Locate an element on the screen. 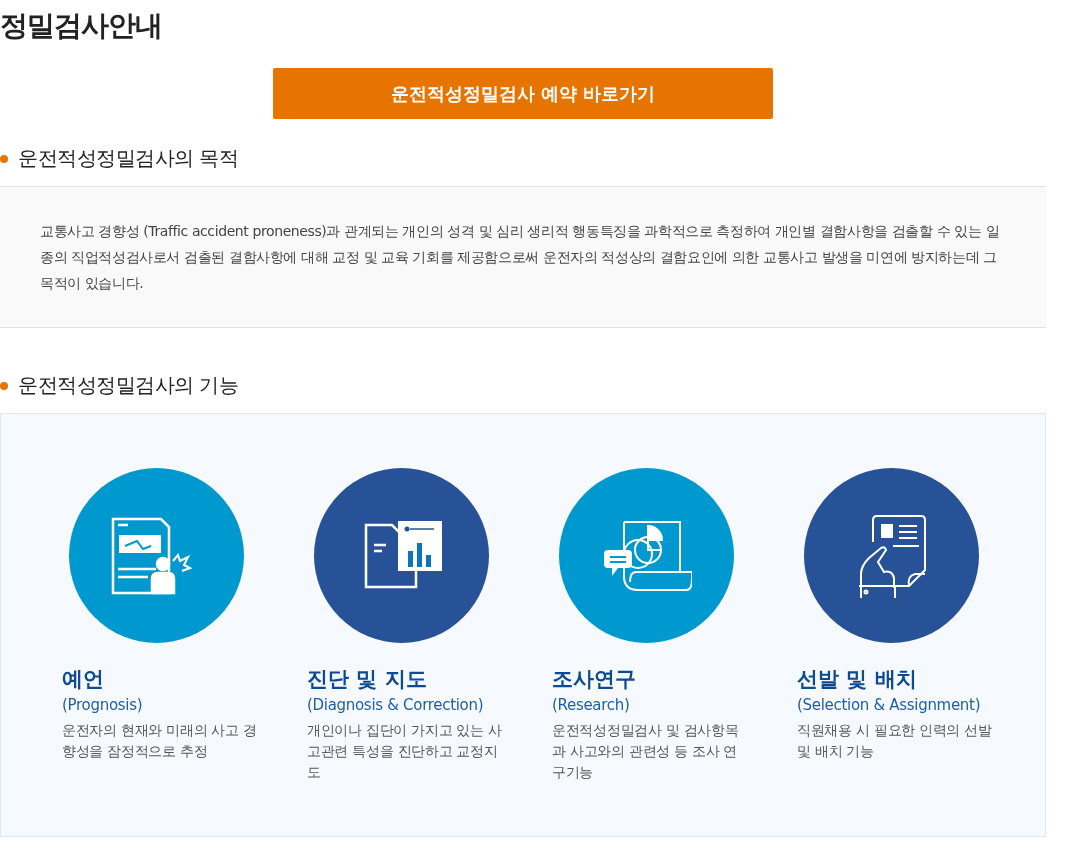 The width and height of the screenshot is (1076, 843). page-title: 정밀검사안내 is located at coordinates (81, 26).